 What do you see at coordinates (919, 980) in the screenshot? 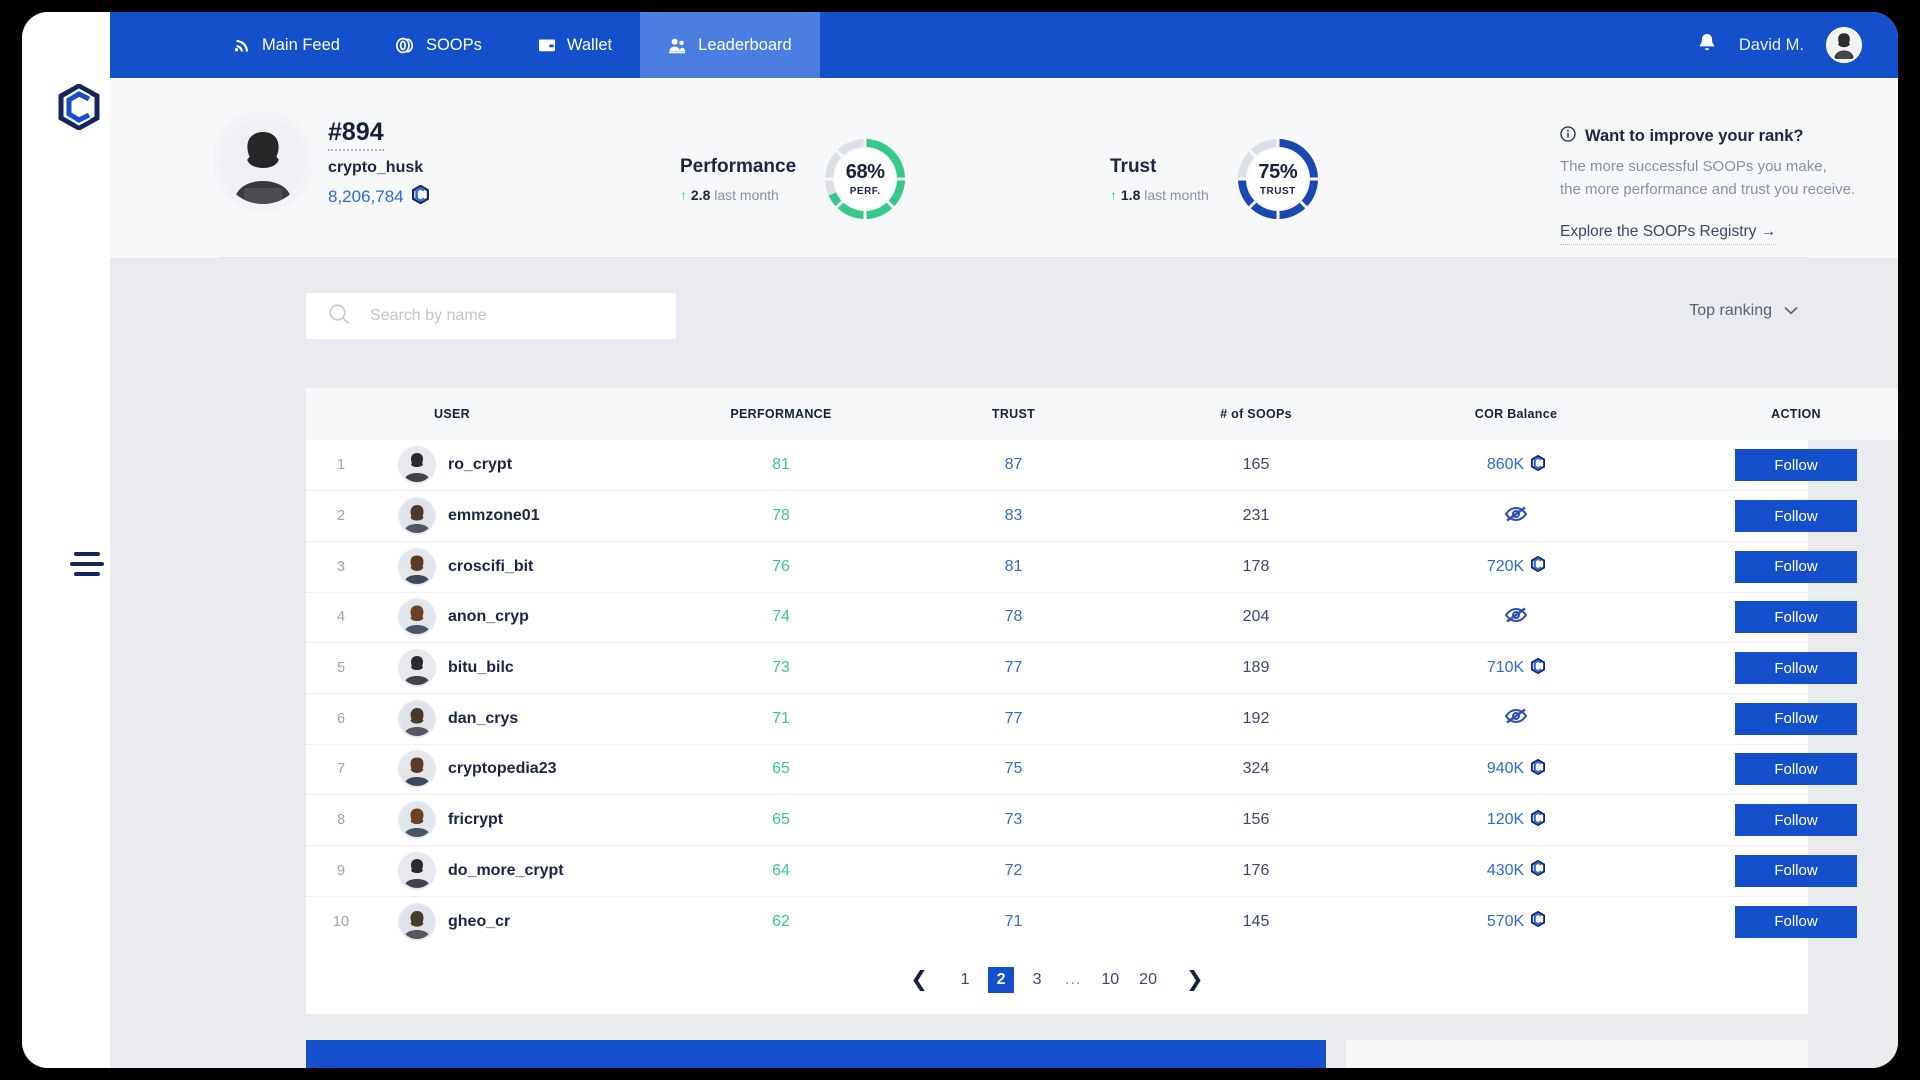
I see `chevron-left-icon: ❮` at bounding box center [919, 980].